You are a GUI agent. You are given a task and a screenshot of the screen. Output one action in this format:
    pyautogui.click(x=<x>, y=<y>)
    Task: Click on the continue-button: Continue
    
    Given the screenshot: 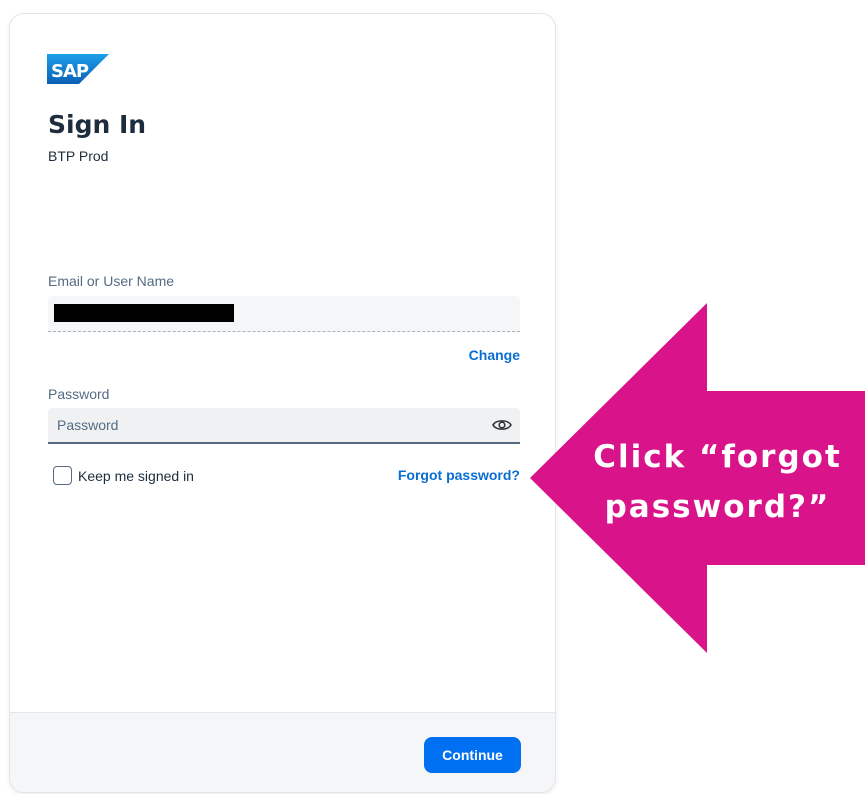 What is the action you would take?
    pyautogui.click(x=472, y=755)
    